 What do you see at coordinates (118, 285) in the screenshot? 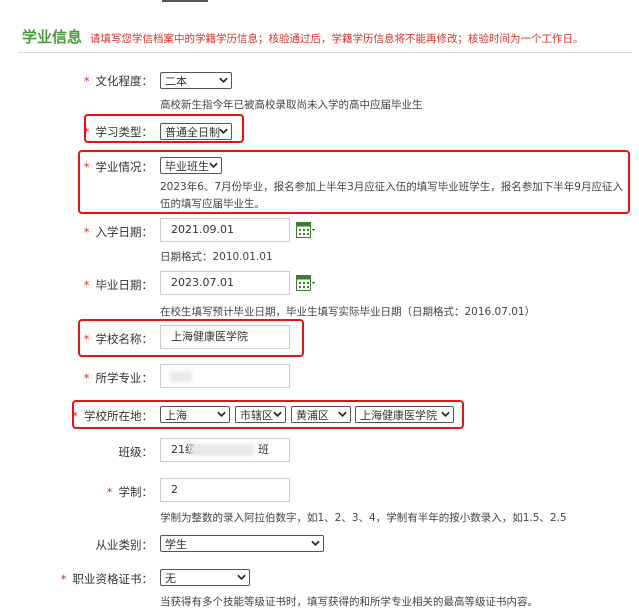
I see `label-grad-date: * 毕业日期：` at bounding box center [118, 285].